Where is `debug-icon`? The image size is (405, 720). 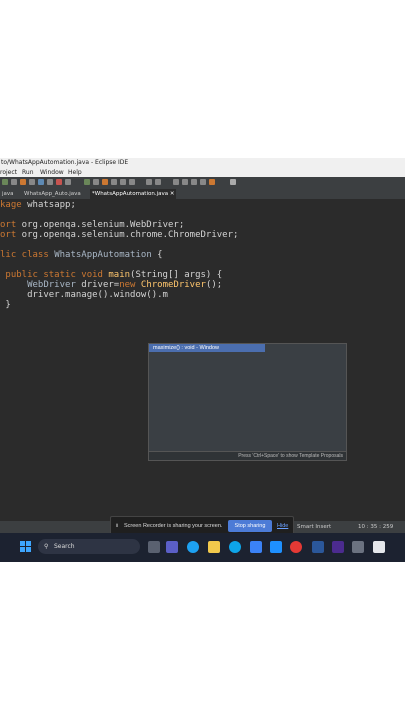 debug-icon is located at coordinates (23, 182).